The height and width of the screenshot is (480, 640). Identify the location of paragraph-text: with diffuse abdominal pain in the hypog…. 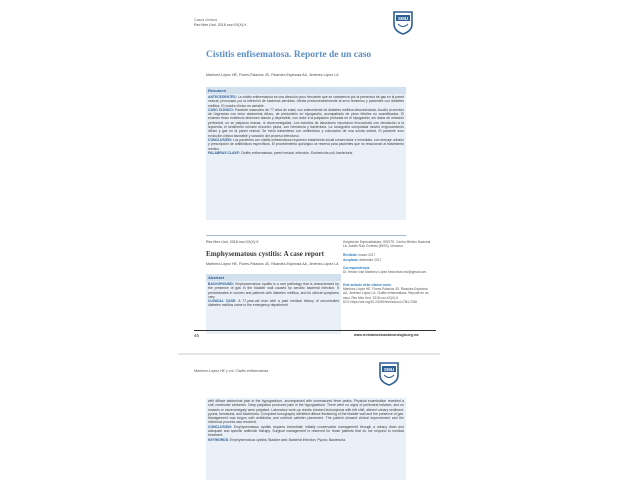
(306, 412).